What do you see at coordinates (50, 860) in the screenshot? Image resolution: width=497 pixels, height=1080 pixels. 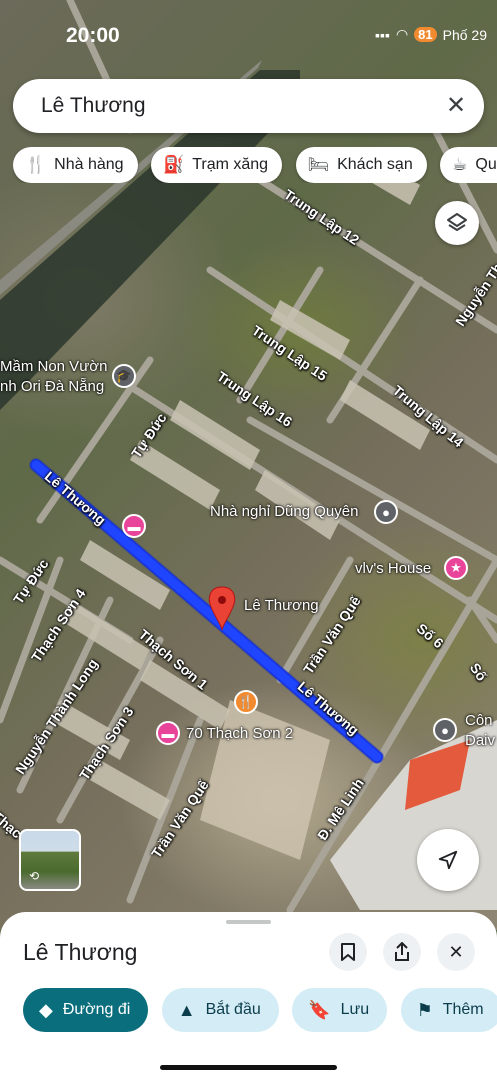 I see `street-view-thumbnail: ⟲` at bounding box center [50, 860].